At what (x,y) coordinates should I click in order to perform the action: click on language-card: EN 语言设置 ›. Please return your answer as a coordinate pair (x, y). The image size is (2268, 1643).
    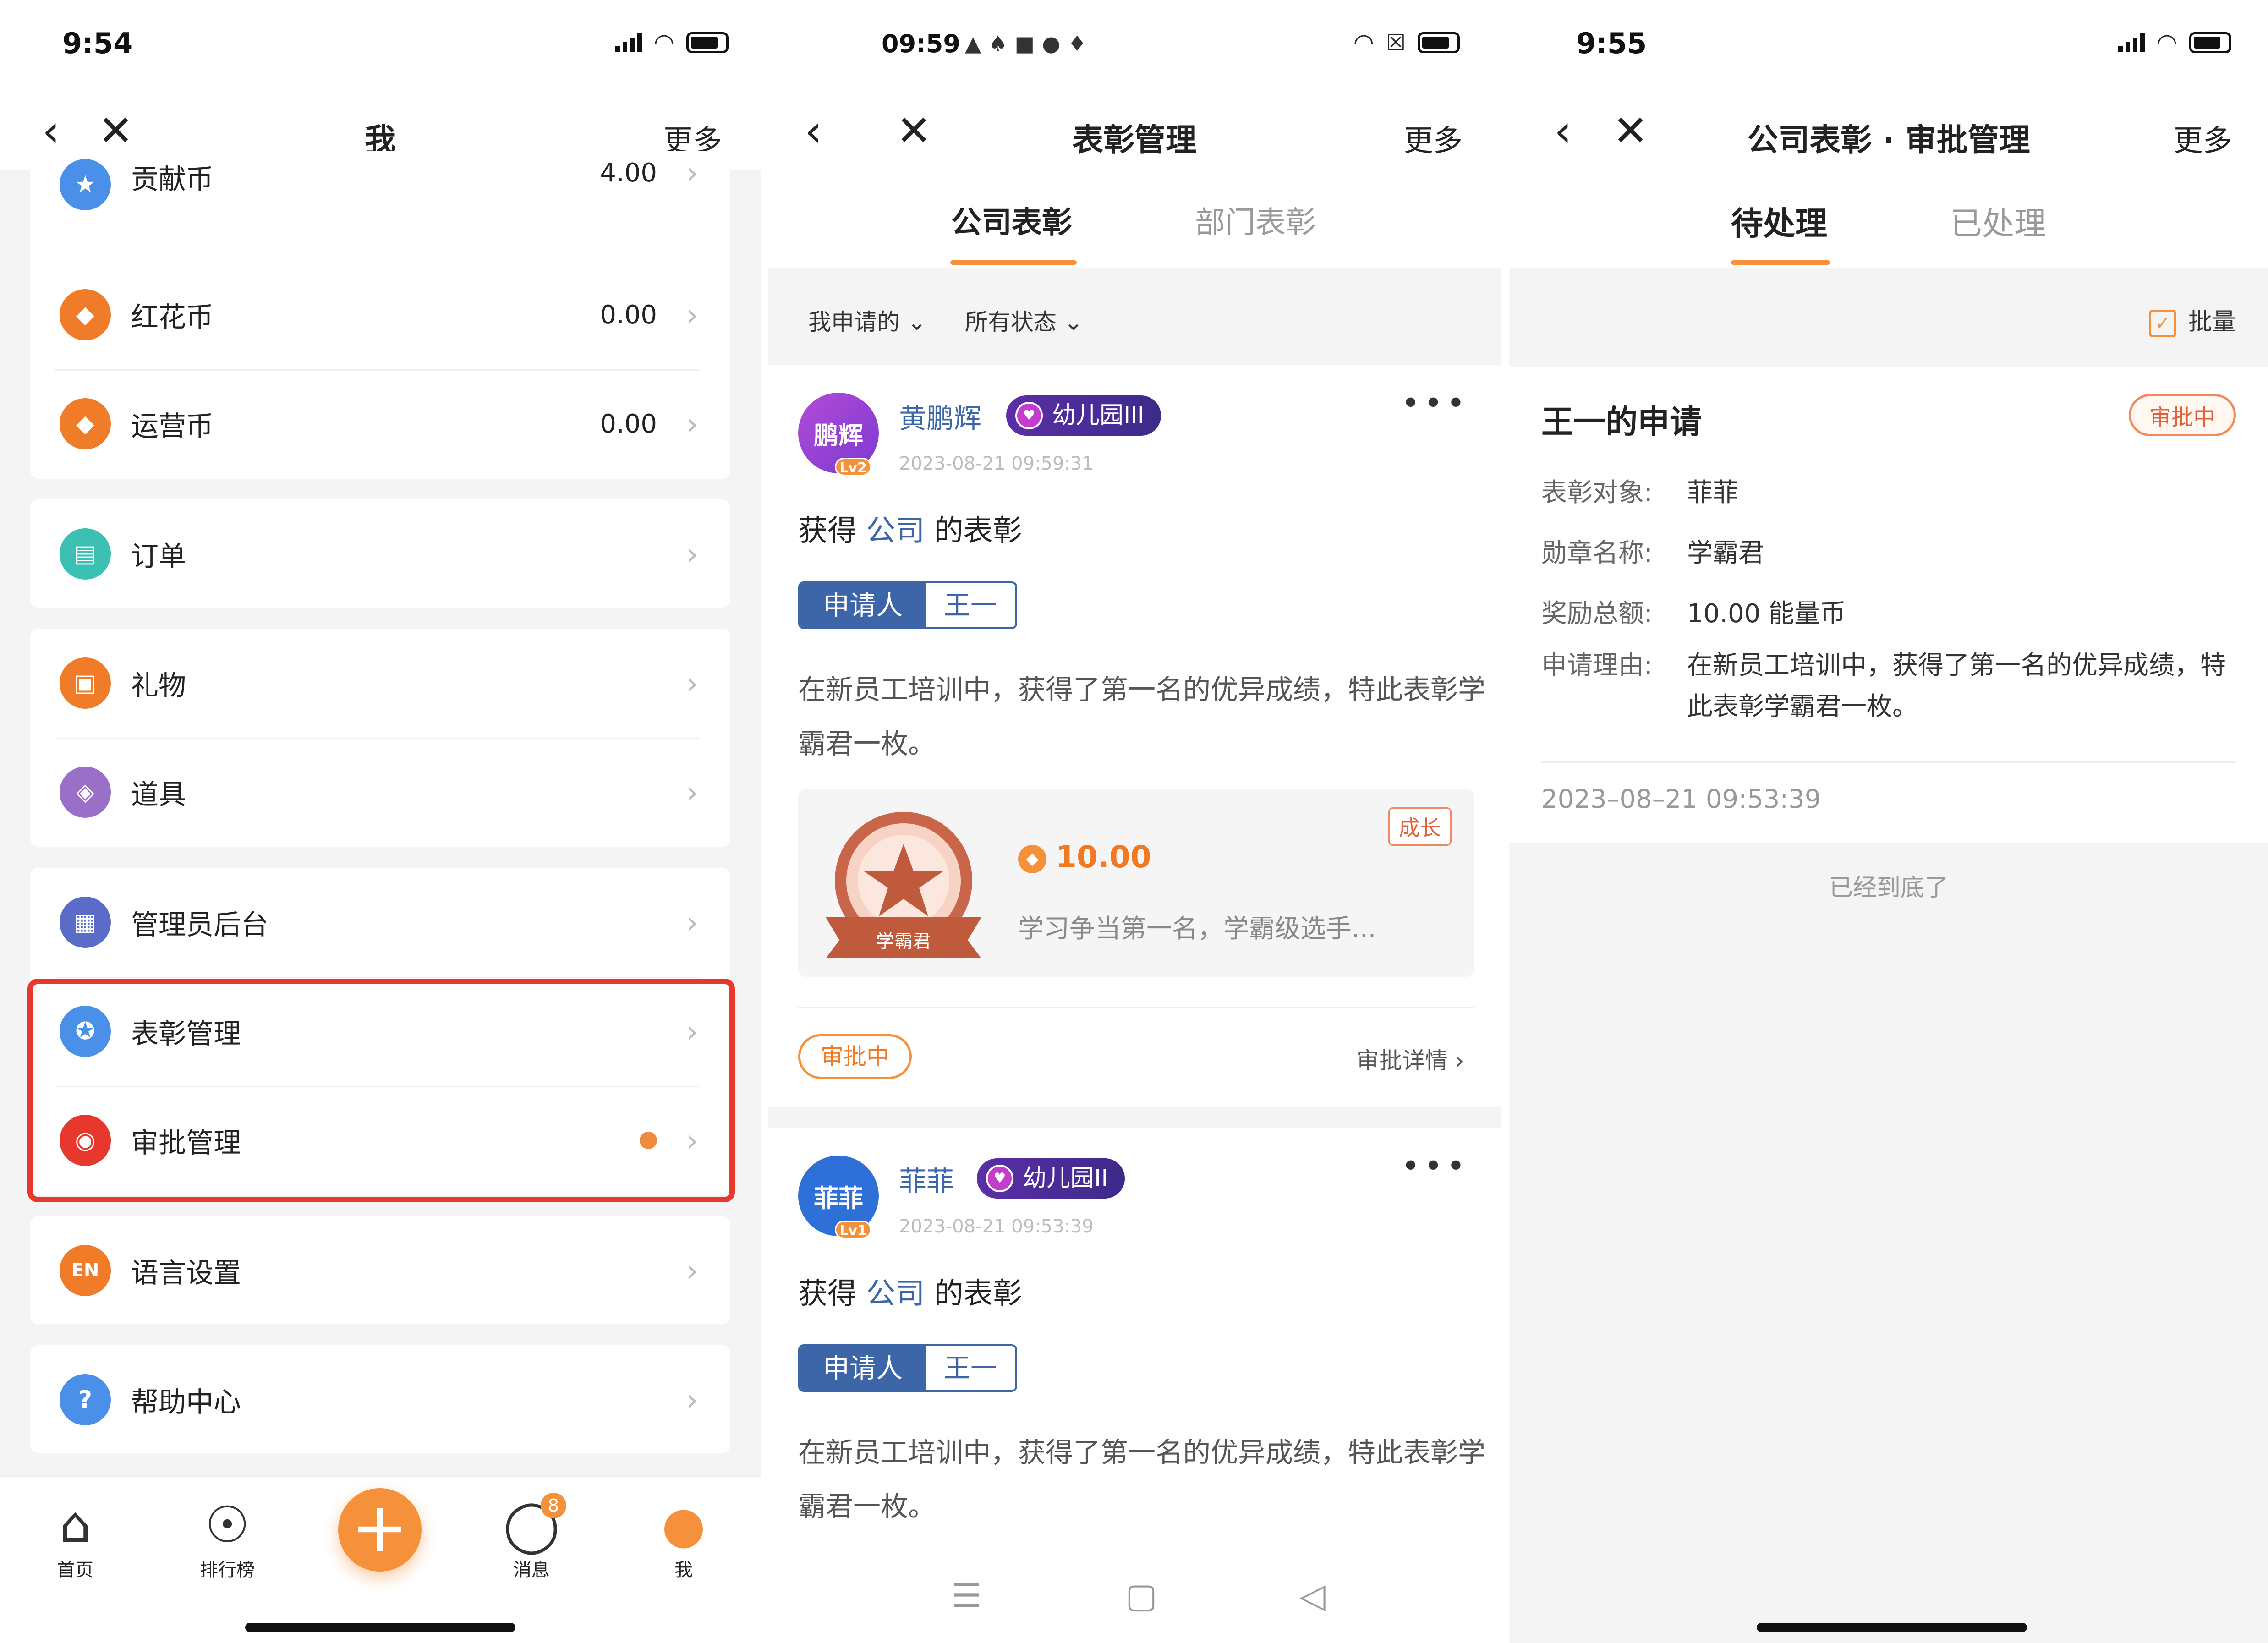
    Looking at the image, I should click on (380, 1270).